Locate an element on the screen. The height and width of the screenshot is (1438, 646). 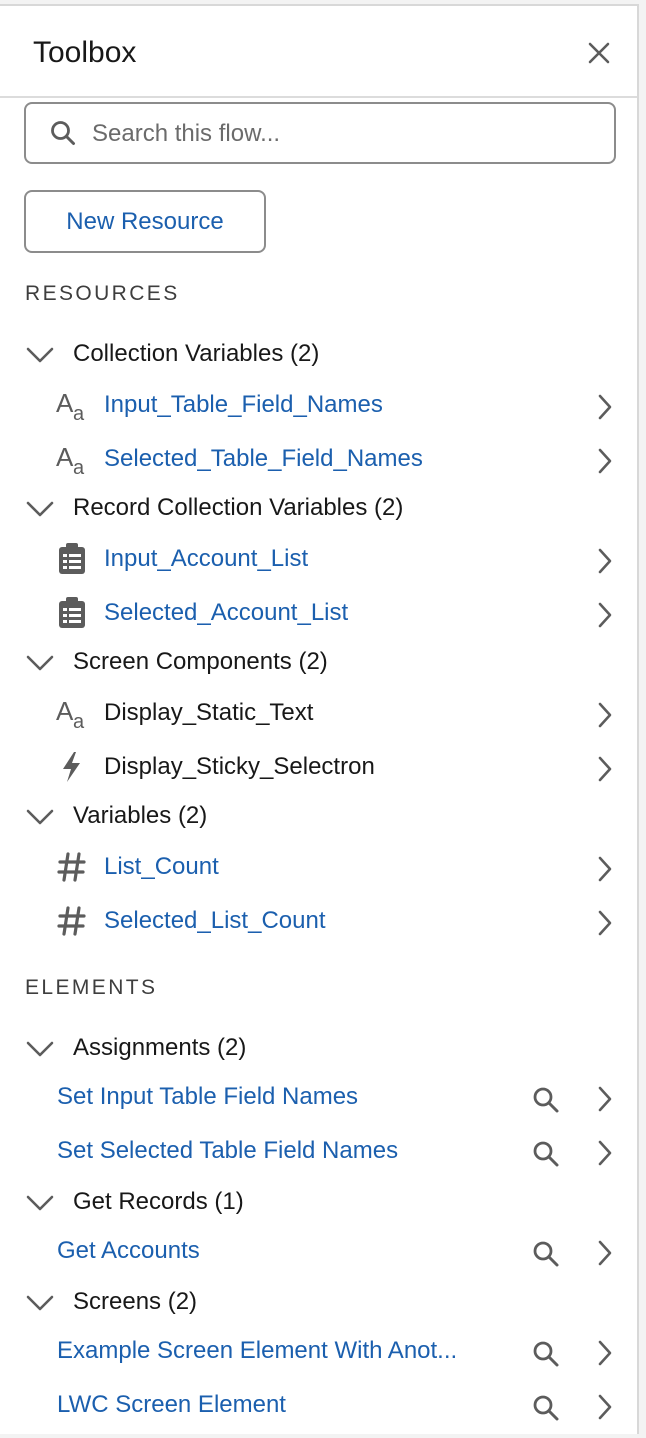
search-box is located at coordinates (320, 133).